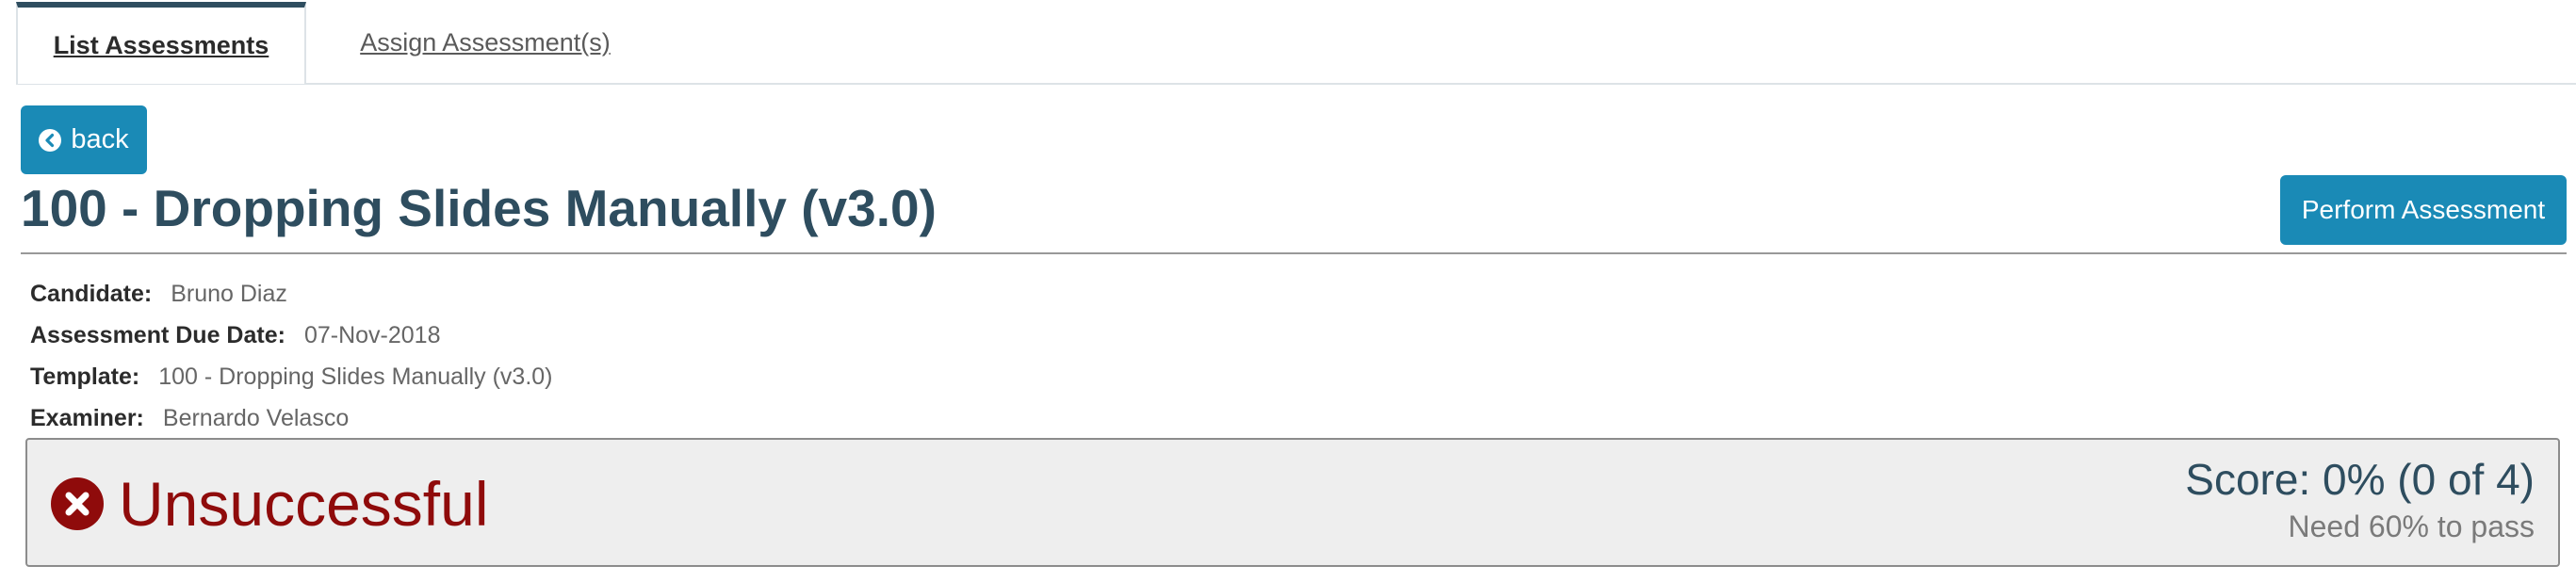 This screenshot has height=582, width=2576. I want to click on chevron-circle-left-icon, so click(50, 140).